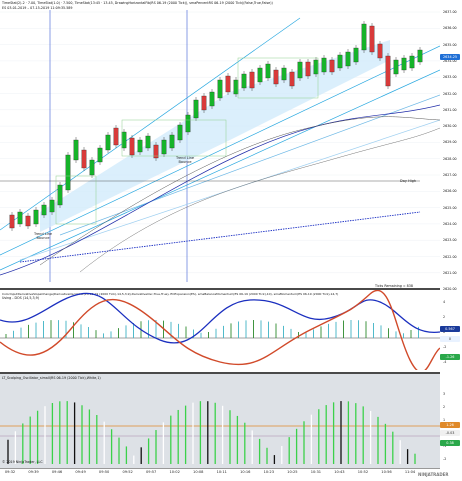 The width and height of the screenshot is (462, 481). Describe the element at coordinates (444, 394) in the screenshot. I see `scalping-tick-label: 3` at that location.